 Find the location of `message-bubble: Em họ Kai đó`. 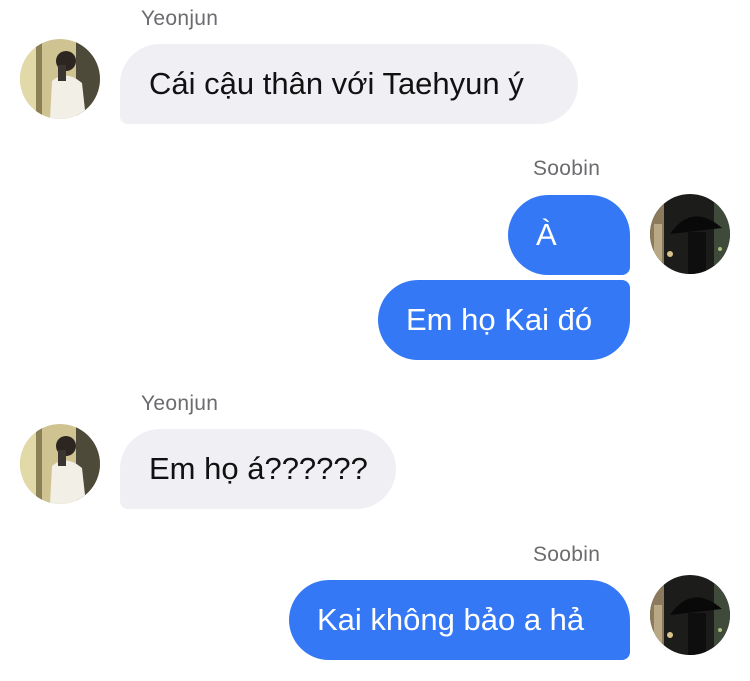

message-bubble: Em họ Kai đó is located at coordinates (504, 320).